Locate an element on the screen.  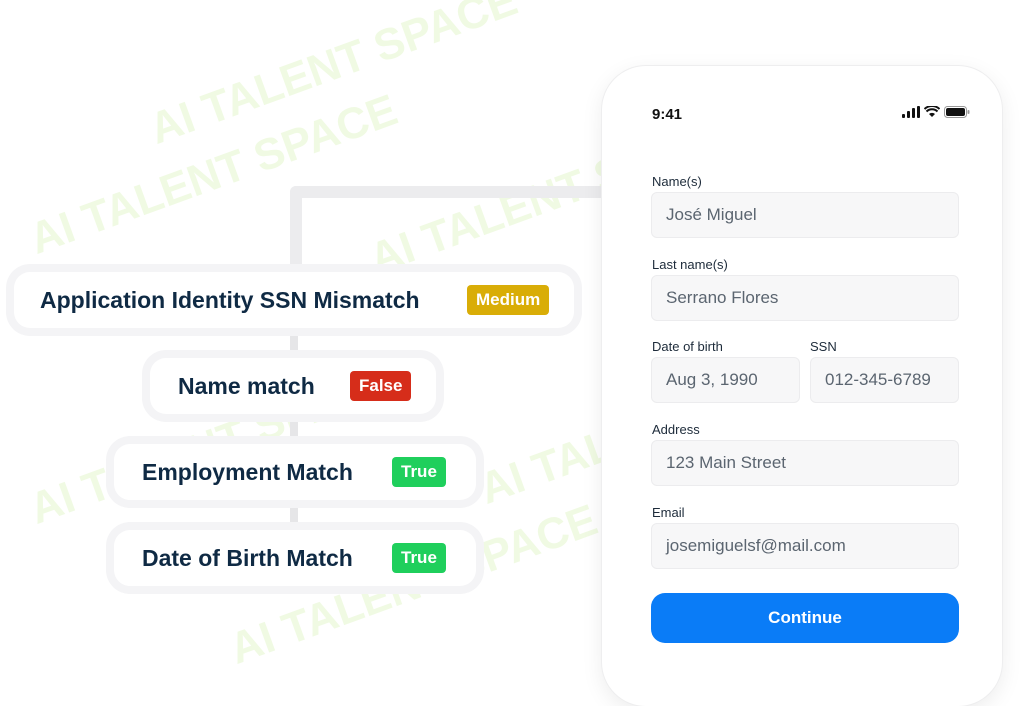
wifi-icon is located at coordinates (932, 111).